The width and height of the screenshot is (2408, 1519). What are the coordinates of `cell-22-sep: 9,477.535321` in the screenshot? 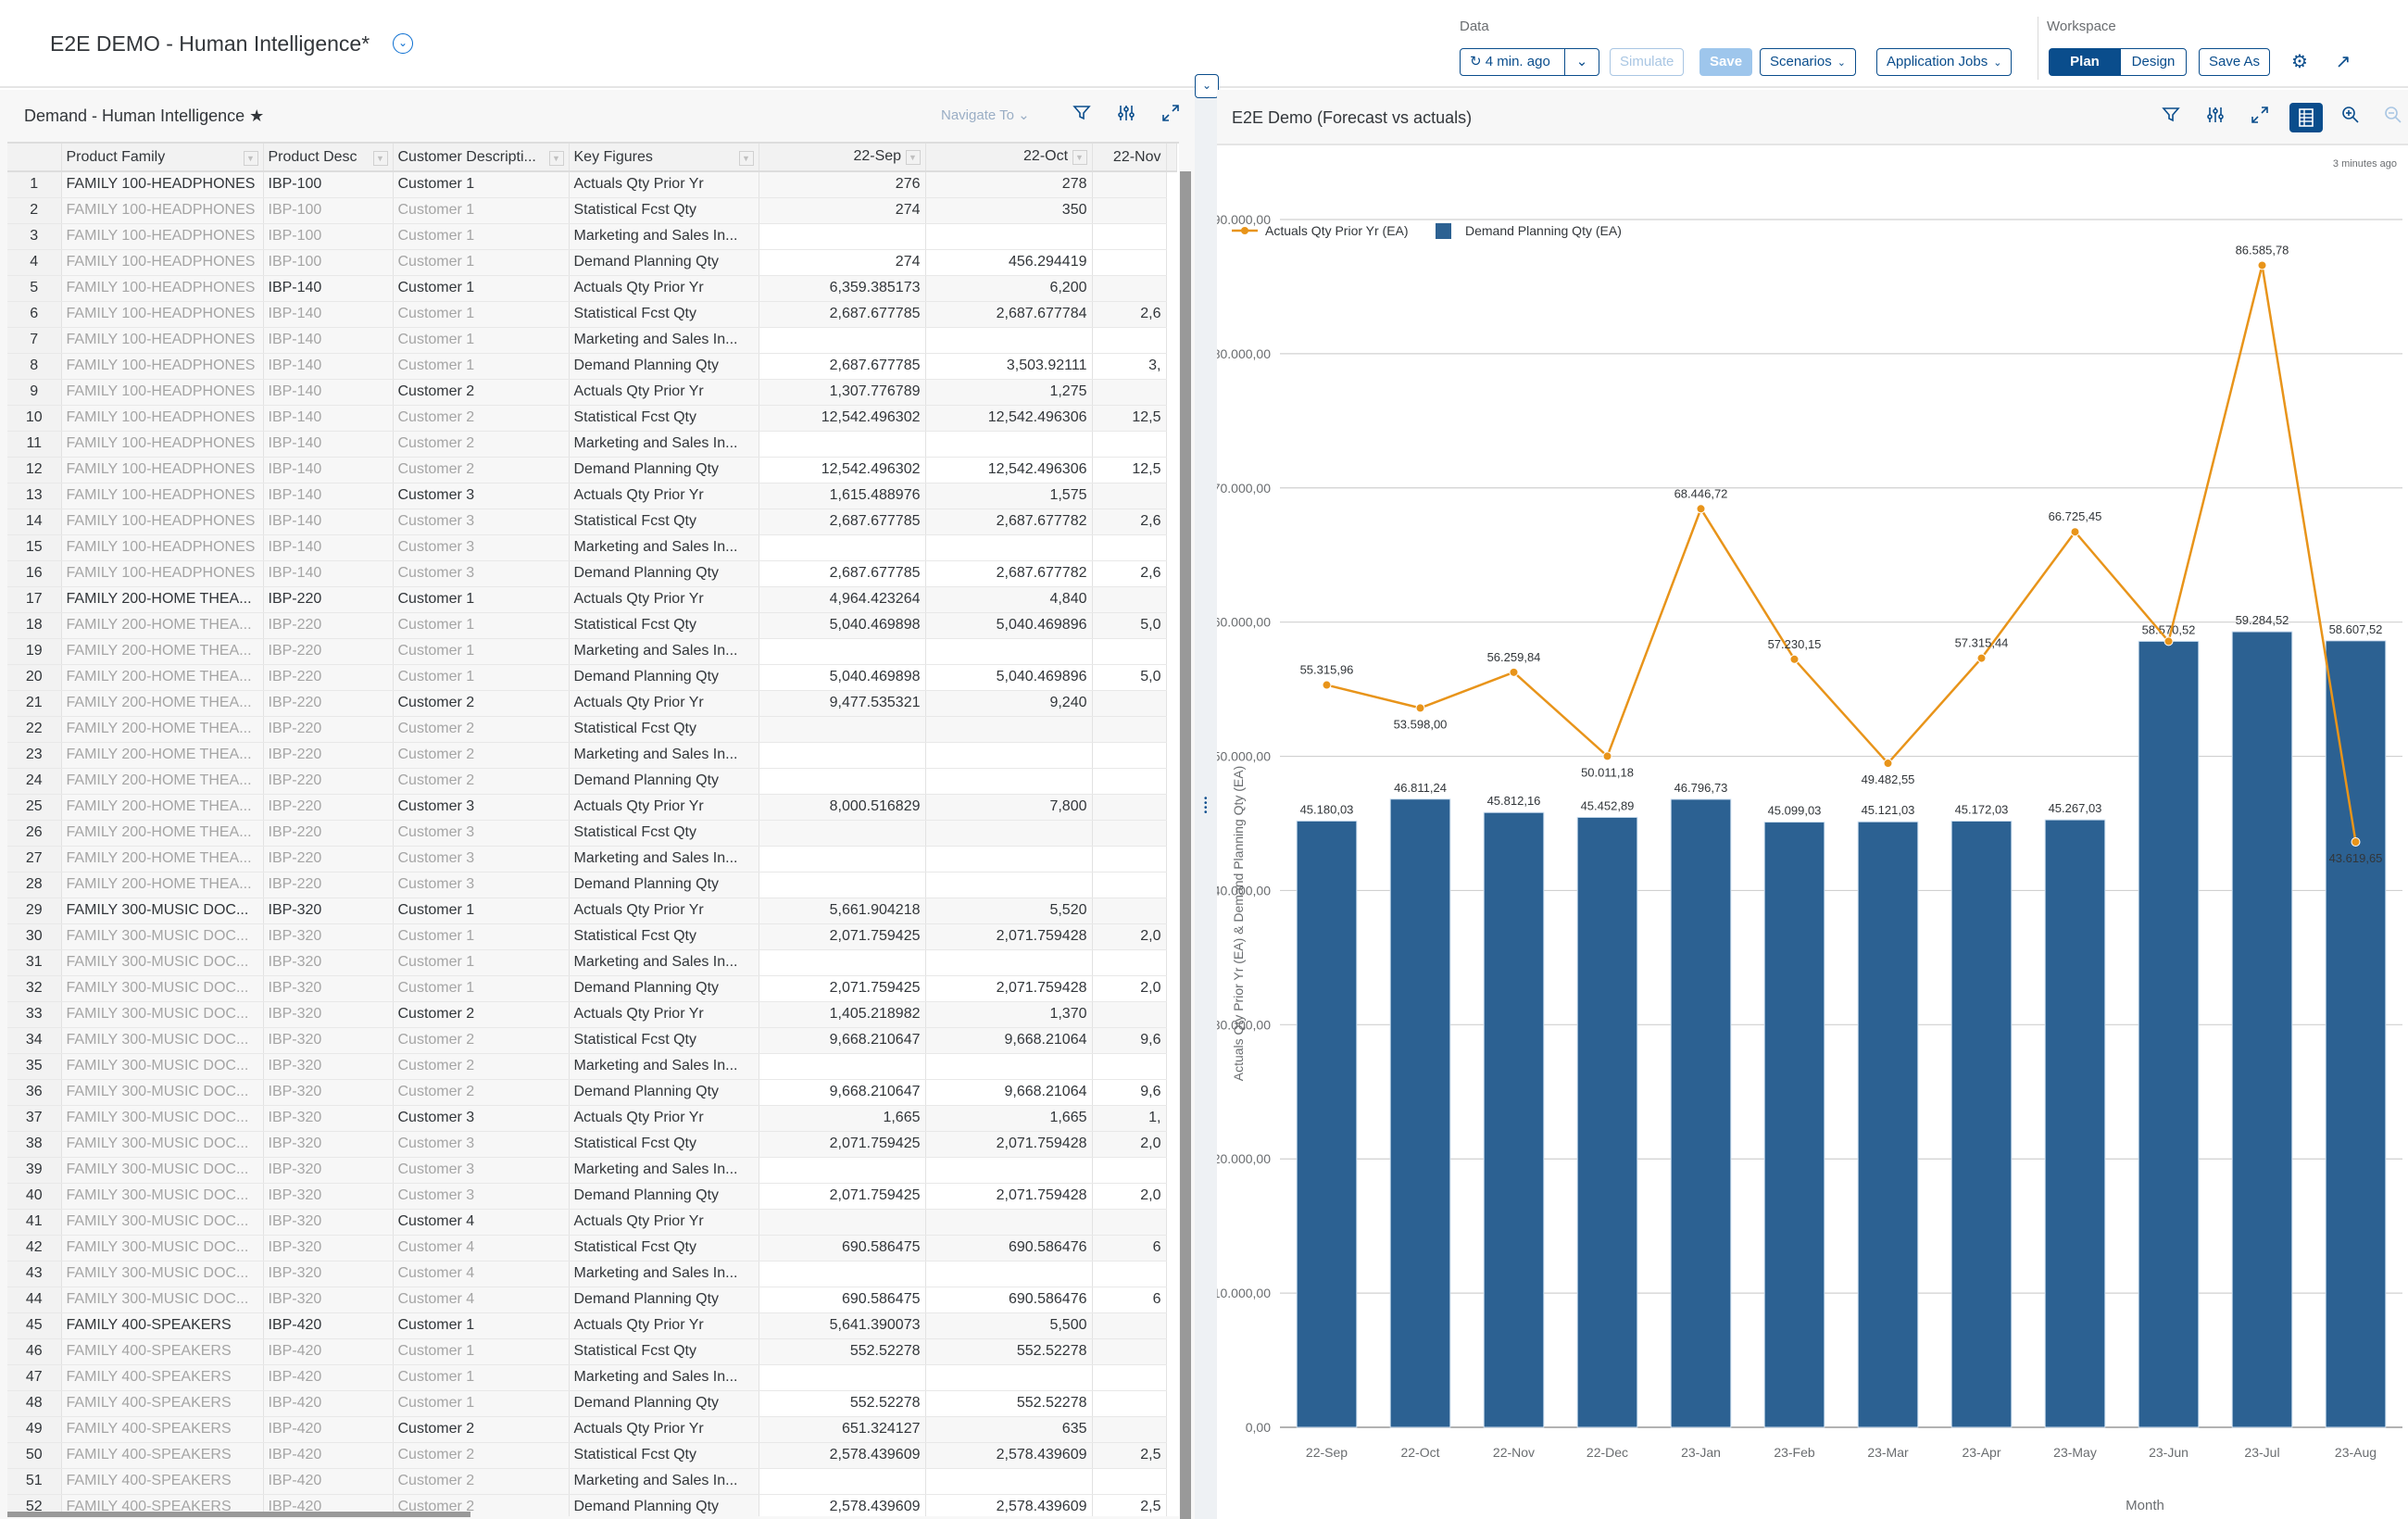 It's located at (842, 703).